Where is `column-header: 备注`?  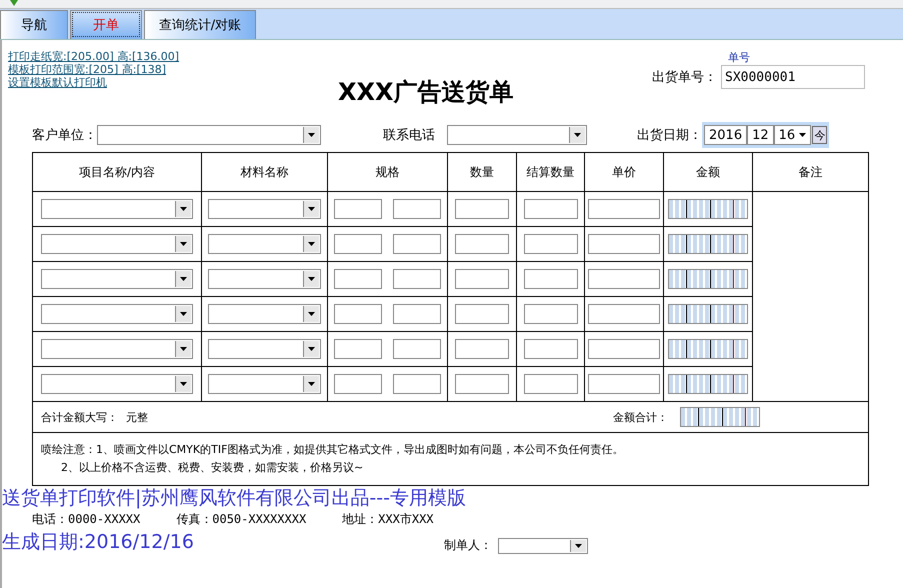
column-header: 备注 is located at coordinates (810, 172).